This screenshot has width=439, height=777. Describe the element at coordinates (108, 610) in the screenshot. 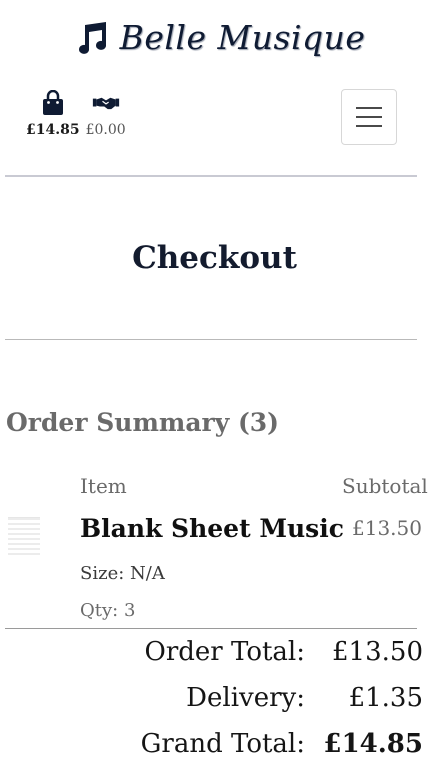

I see `product-qty: Qty: 3` at that location.